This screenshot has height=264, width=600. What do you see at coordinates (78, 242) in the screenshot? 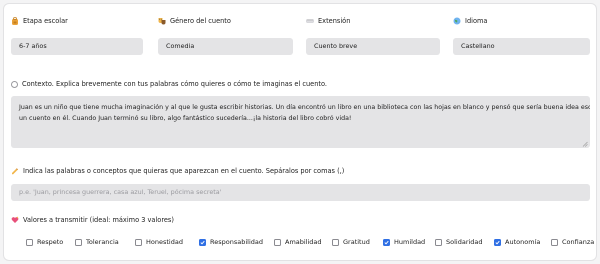
I see `checkbox-tolerancia` at bounding box center [78, 242].